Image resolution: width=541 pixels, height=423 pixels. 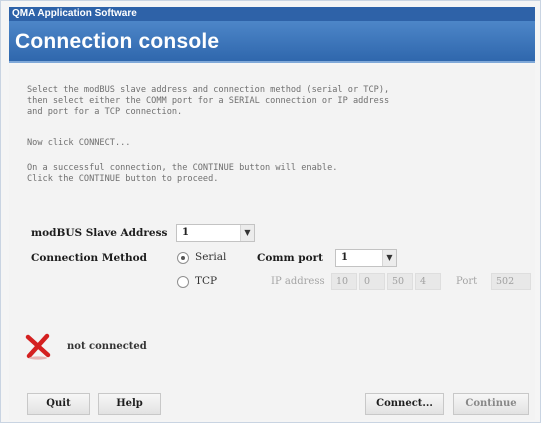 I want to click on ip-octet-1-field: 10, so click(x=344, y=281).